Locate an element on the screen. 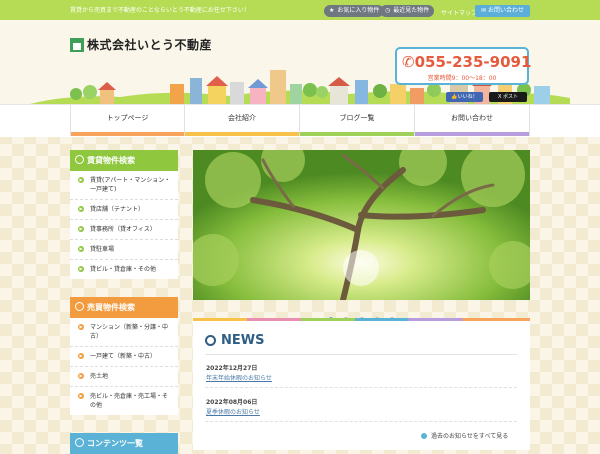  phone-text: 055-235-9091 is located at coordinates (473, 62).